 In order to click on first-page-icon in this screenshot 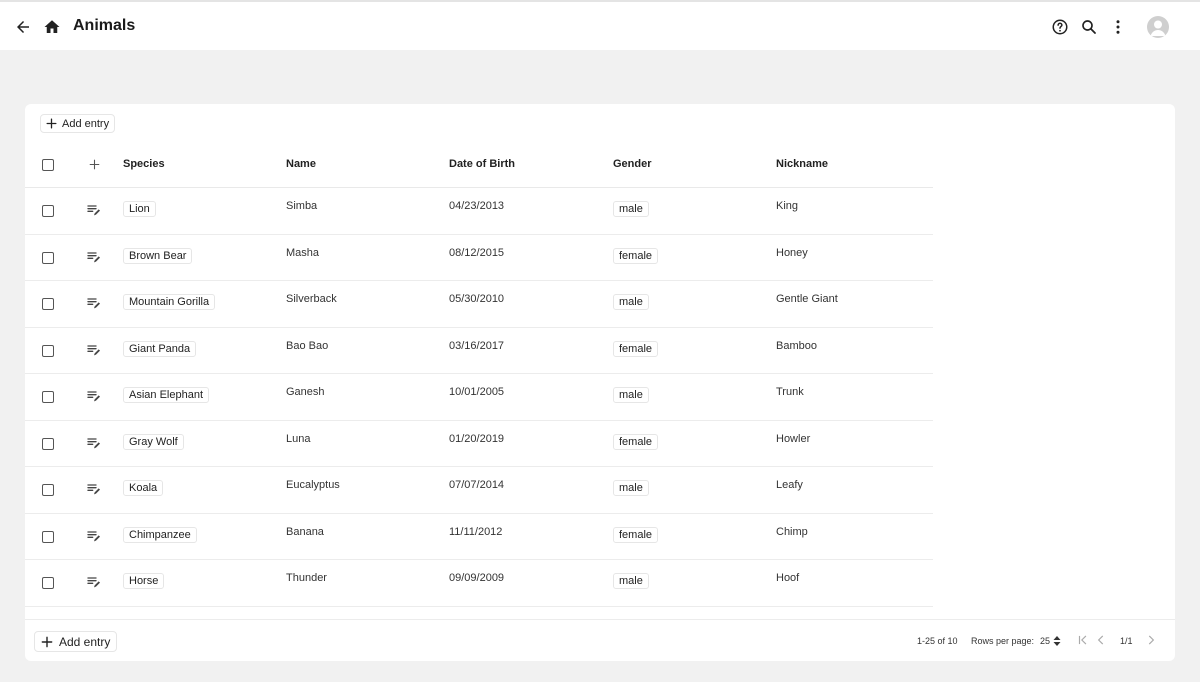, I will do `click(1082, 640)`.